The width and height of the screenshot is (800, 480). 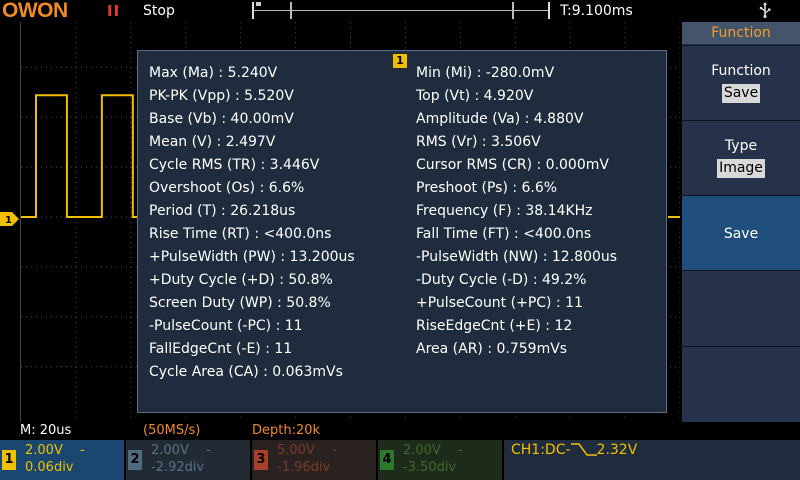 What do you see at coordinates (240, 303) in the screenshot?
I see `measurement-item: Screen Duty (WP) : 50.8%` at bounding box center [240, 303].